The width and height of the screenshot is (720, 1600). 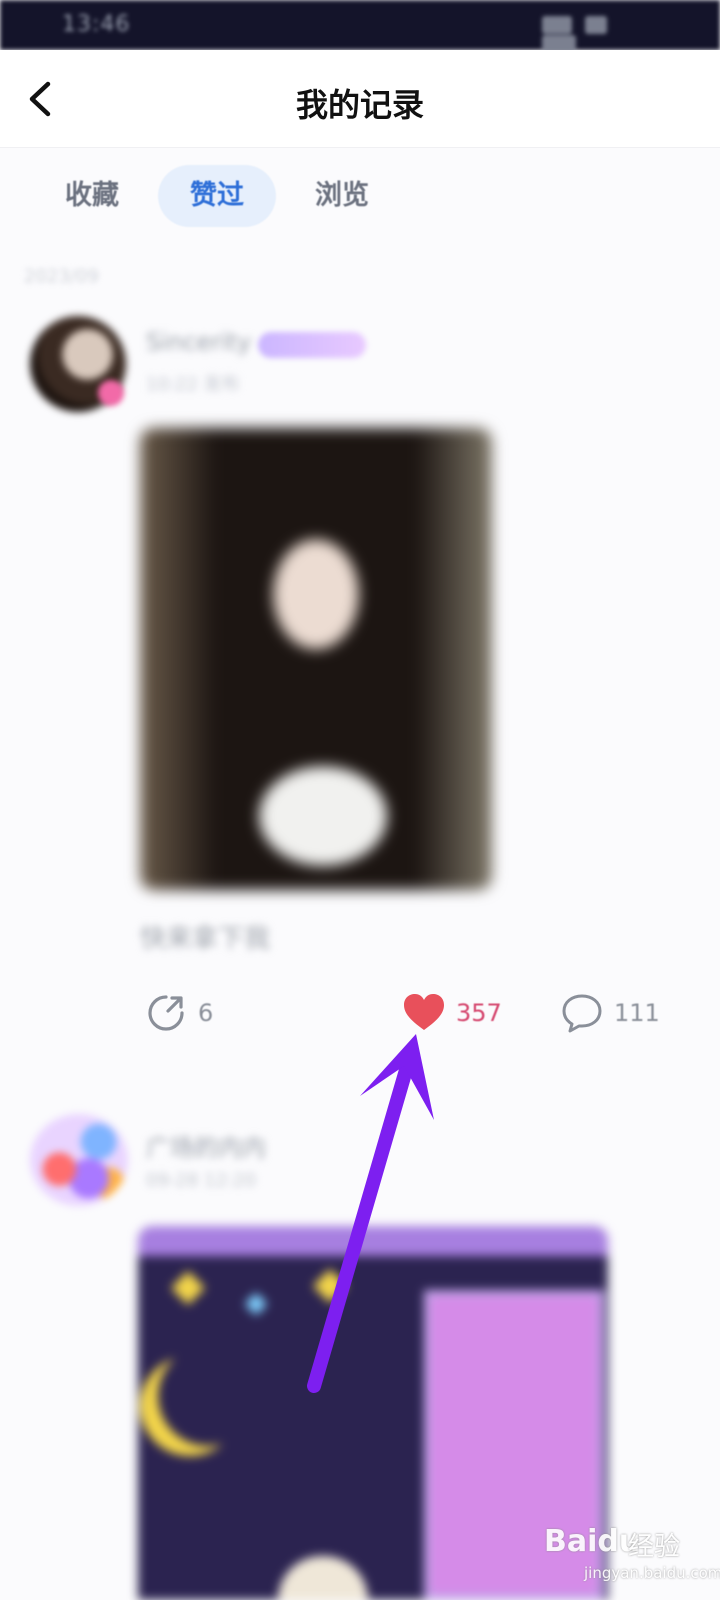 What do you see at coordinates (205, 936) in the screenshot?
I see `post-caption: 快来拿下我` at bounding box center [205, 936].